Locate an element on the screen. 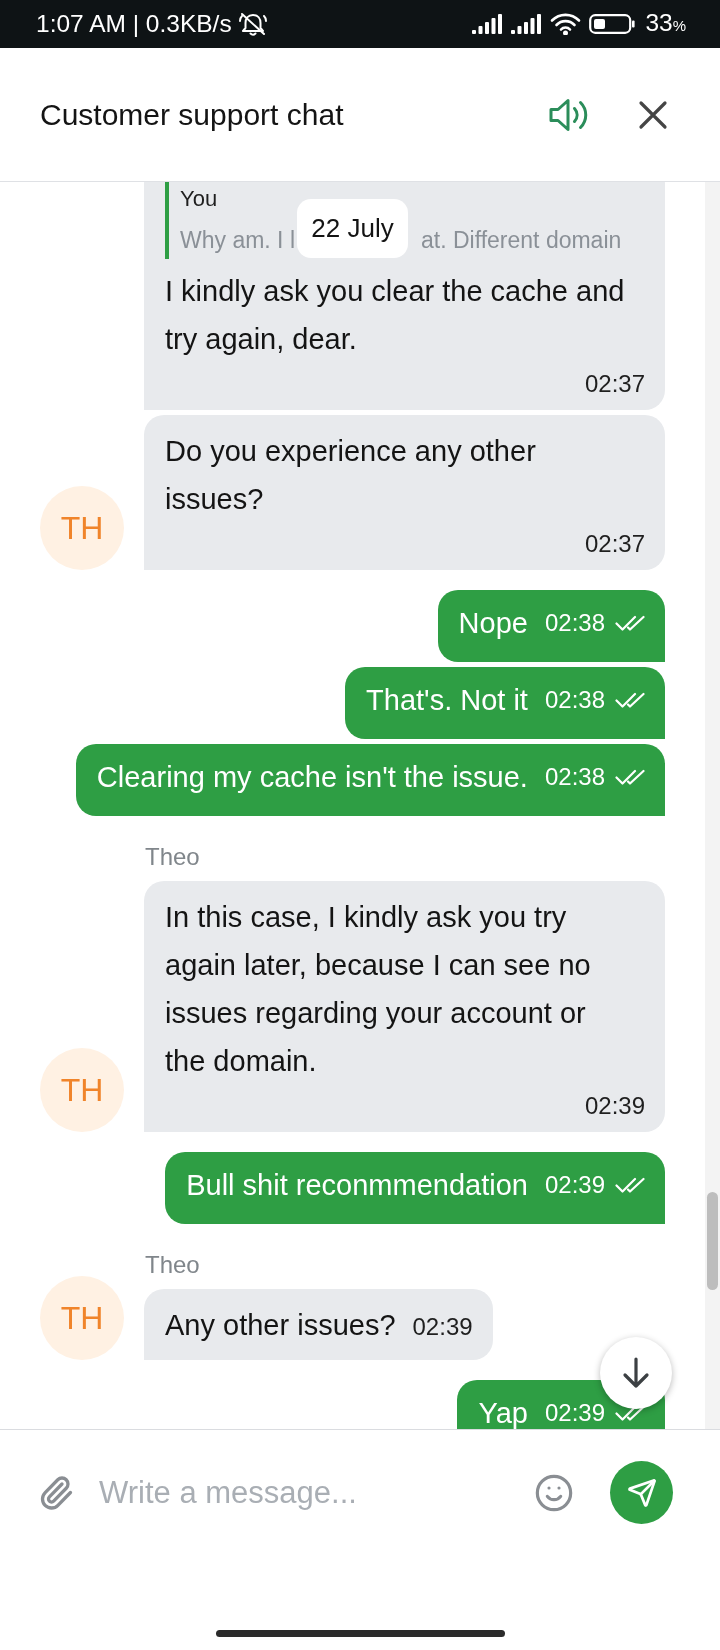 The width and height of the screenshot is (720, 1650). message-text: I kindly ask you clear the cache and try again, dear. is located at coordinates (395, 315).